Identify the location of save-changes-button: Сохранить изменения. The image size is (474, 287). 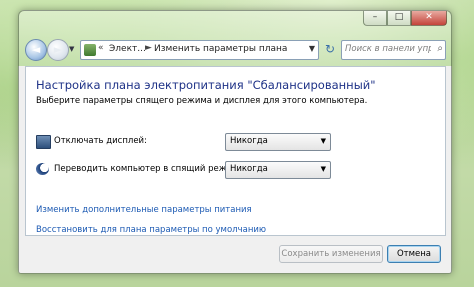
(331, 254).